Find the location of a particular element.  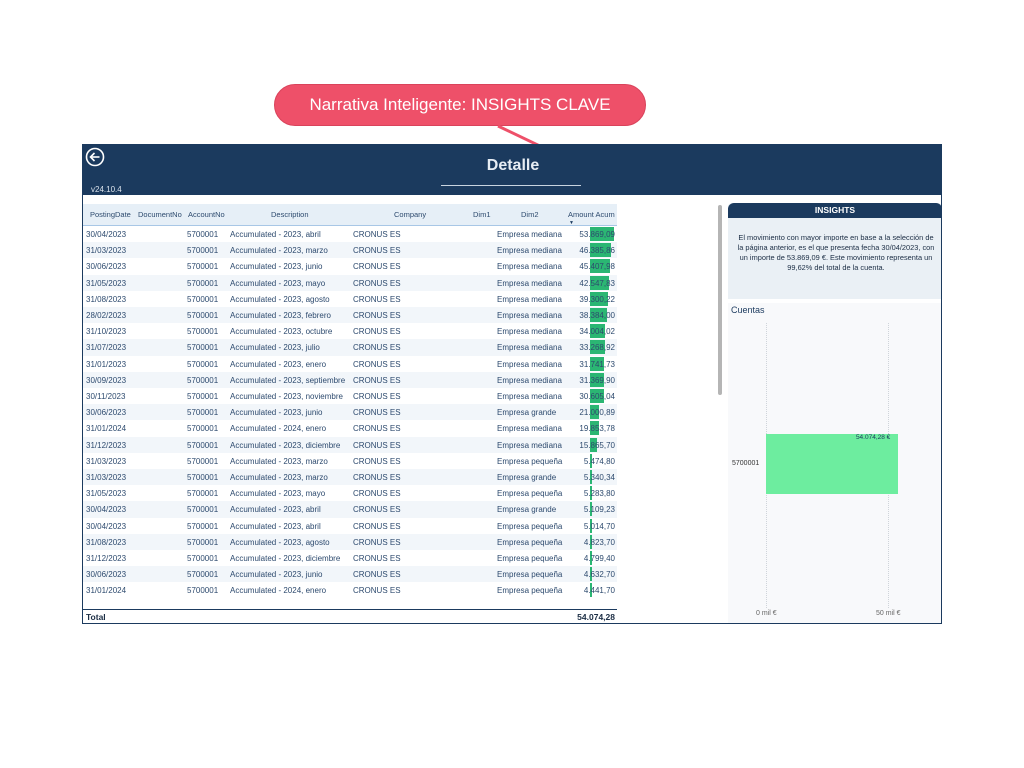

column-header-description: Description is located at coordinates (290, 214).